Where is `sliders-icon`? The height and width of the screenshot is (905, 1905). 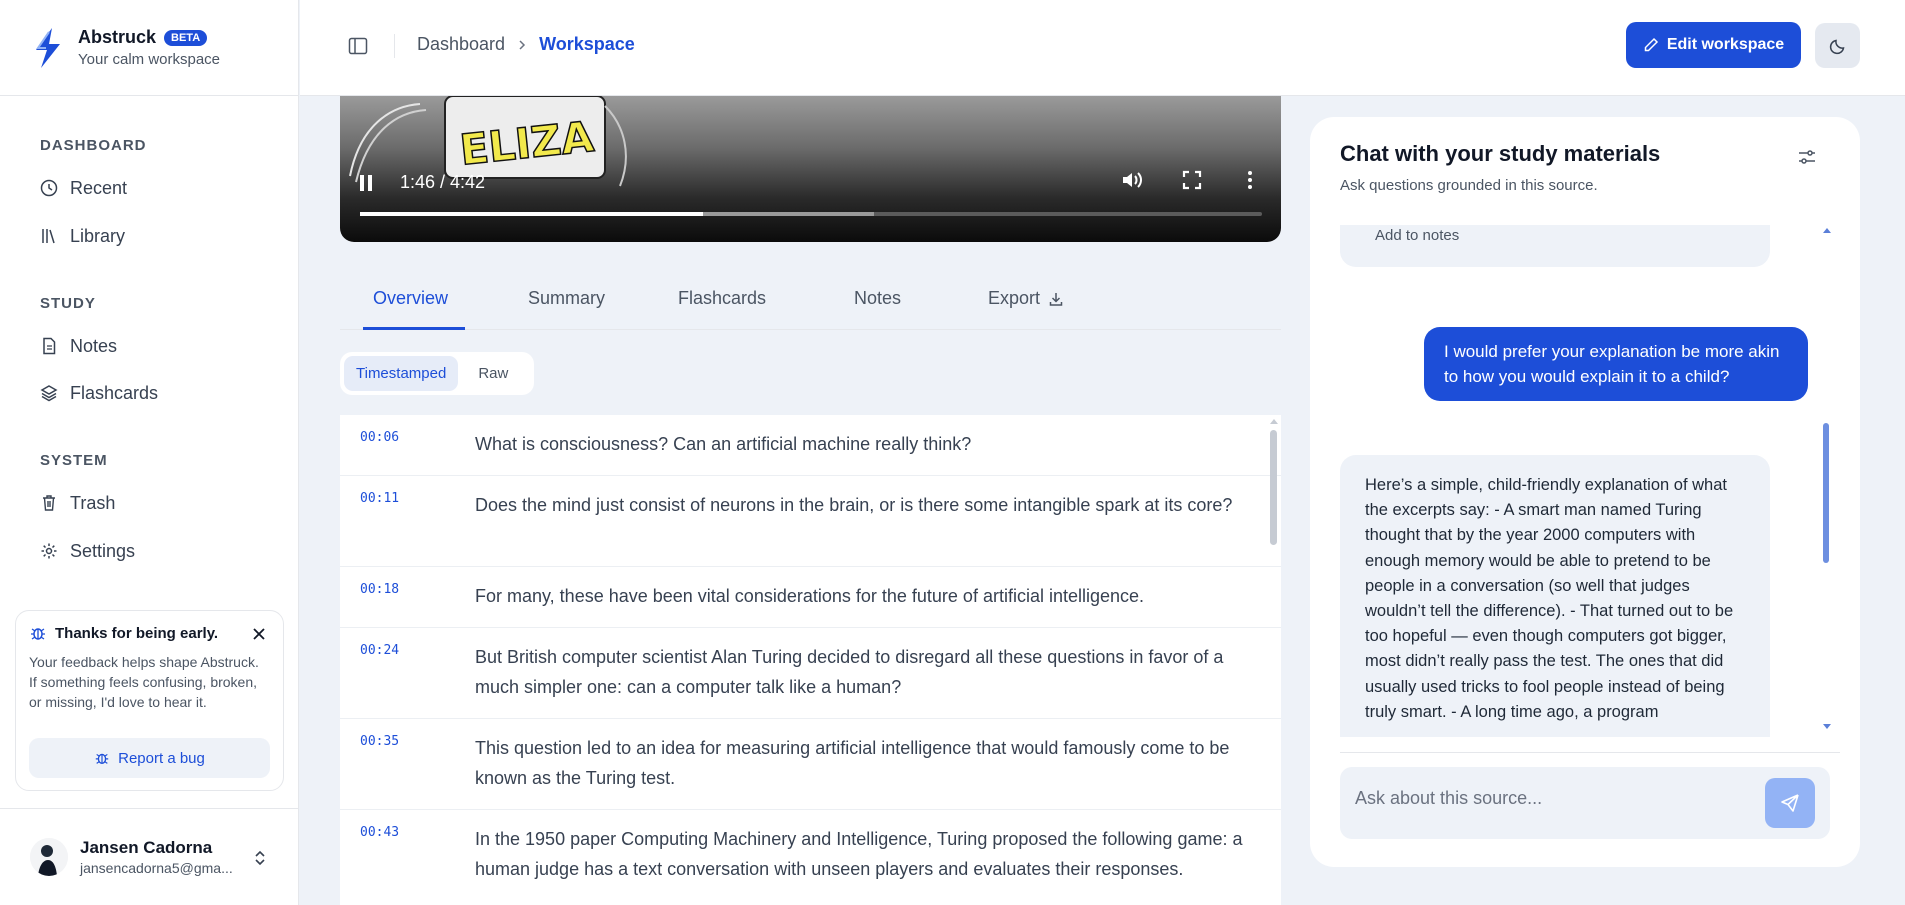 sliders-icon is located at coordinates (1807, 157).